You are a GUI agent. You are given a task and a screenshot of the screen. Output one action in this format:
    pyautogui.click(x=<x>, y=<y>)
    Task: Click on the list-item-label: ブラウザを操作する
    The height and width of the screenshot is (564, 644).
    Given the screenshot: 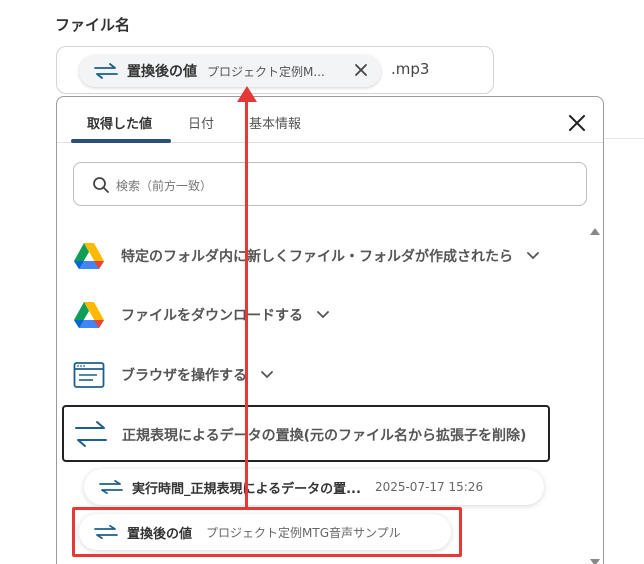 What is the action you would take?
    pyautogui.click(x=184, y=376)
    